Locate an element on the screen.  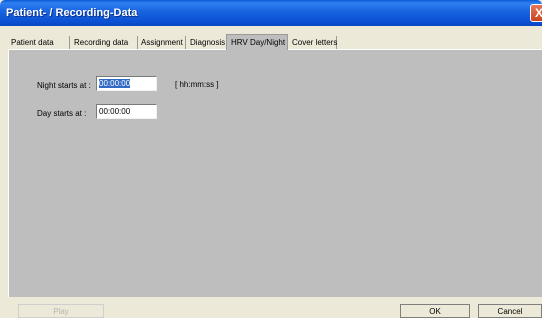
night-starts-input: 00:00:00 is located at coordinates (126, 83).